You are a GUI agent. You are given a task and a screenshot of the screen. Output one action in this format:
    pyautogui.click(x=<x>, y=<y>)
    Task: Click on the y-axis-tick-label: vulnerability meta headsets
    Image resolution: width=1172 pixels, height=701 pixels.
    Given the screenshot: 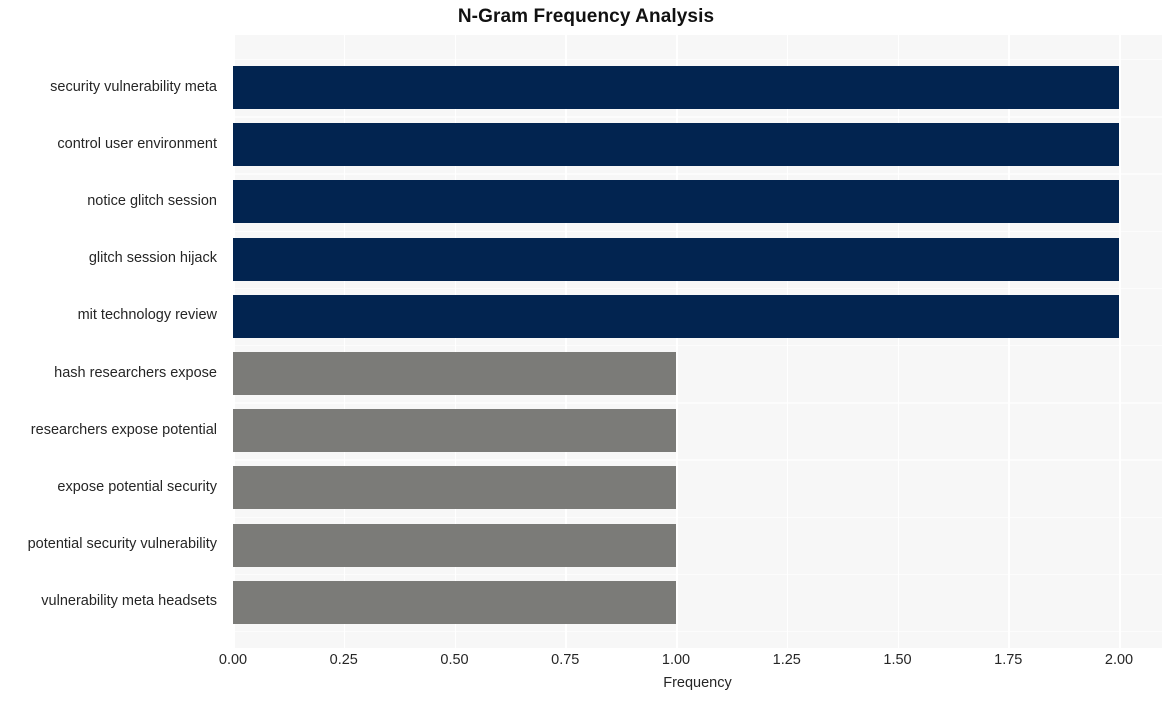 What is the action you would take?
    pyautogui.click(x=129, y=601)
    